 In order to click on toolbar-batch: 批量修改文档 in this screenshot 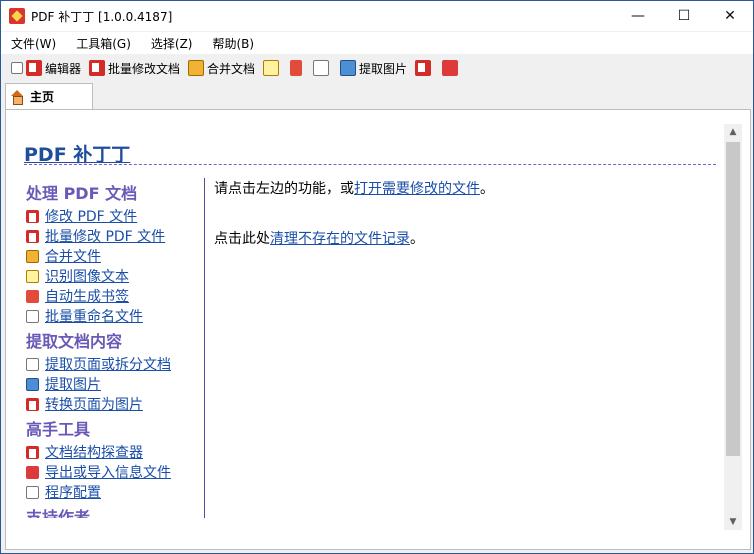, I will do `click(134, 68)`.